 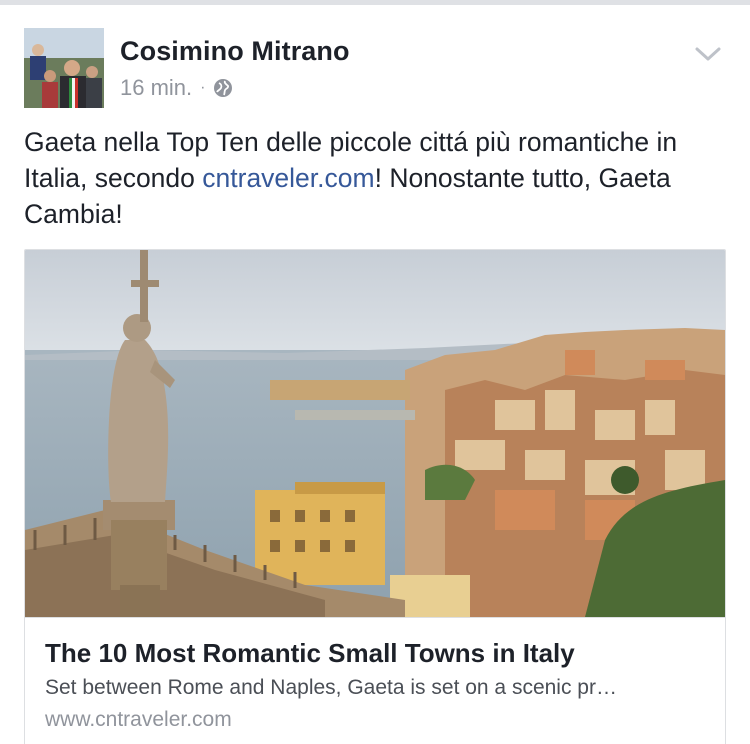 What do you see at coordinates (288, 178) in the screenshot?
I see `post-inline-link: cntraveler.com` at bounding box center [288, 178].